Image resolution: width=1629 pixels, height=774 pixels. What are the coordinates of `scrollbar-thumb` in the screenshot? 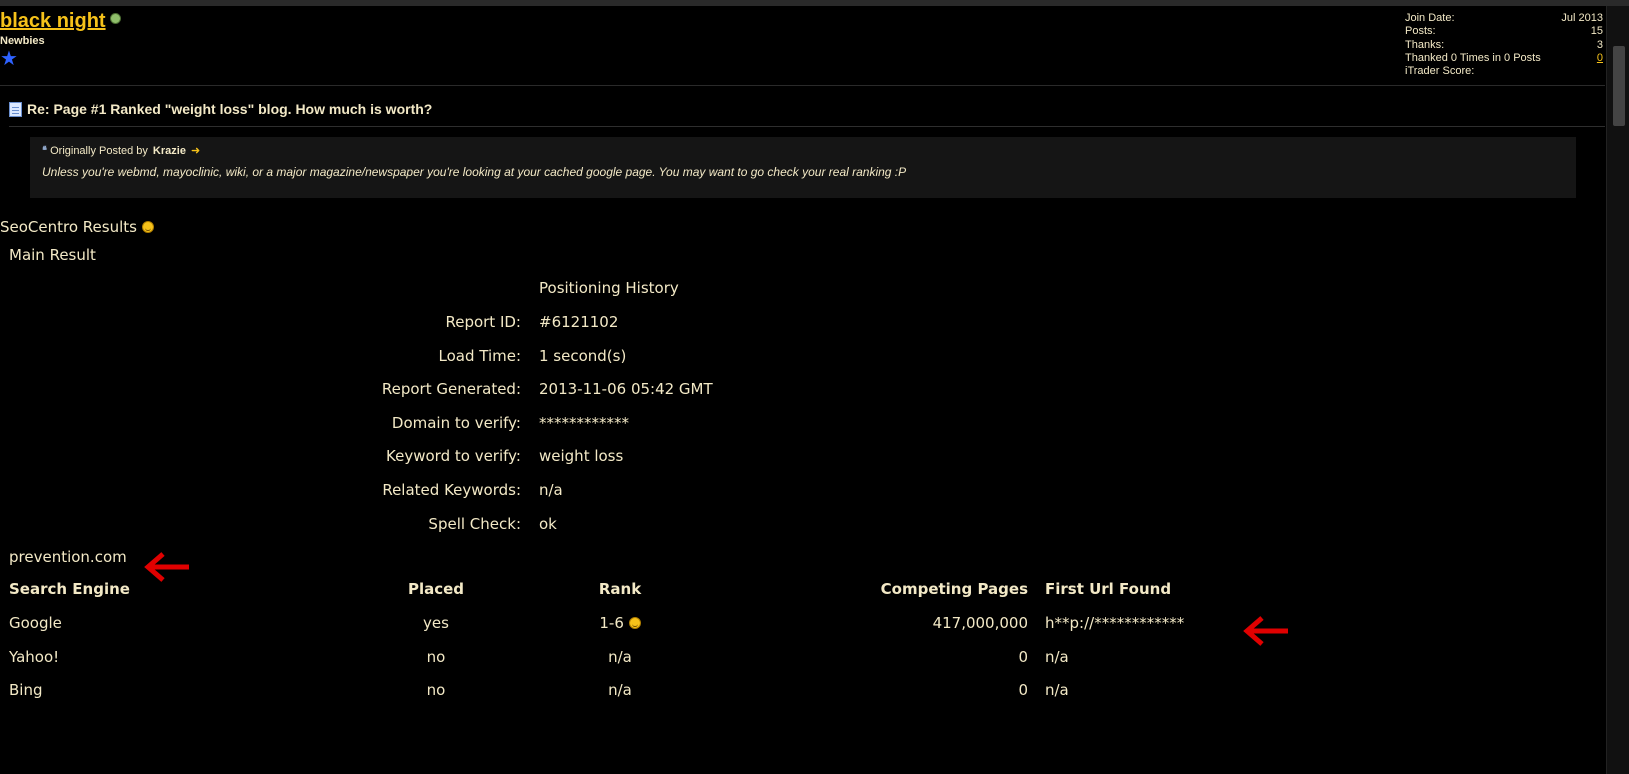 It's located at (1619, 86).